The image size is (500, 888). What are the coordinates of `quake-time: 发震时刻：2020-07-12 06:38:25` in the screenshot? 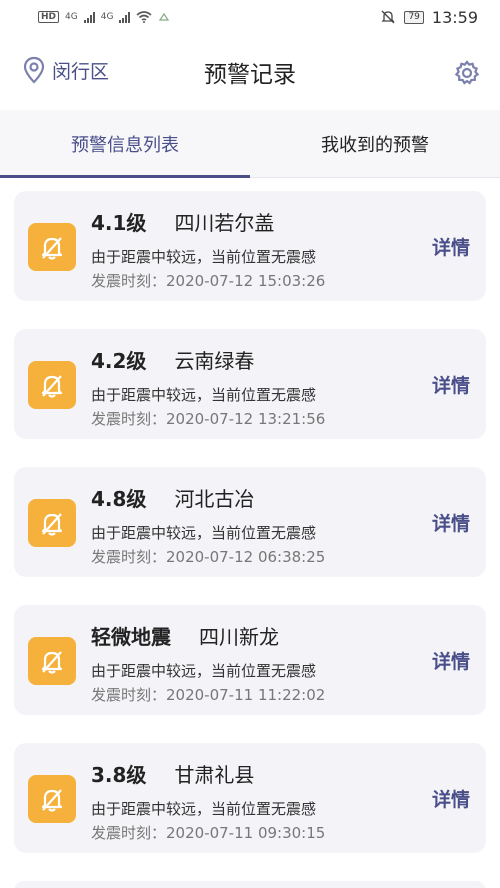 It's located at (208, 557).